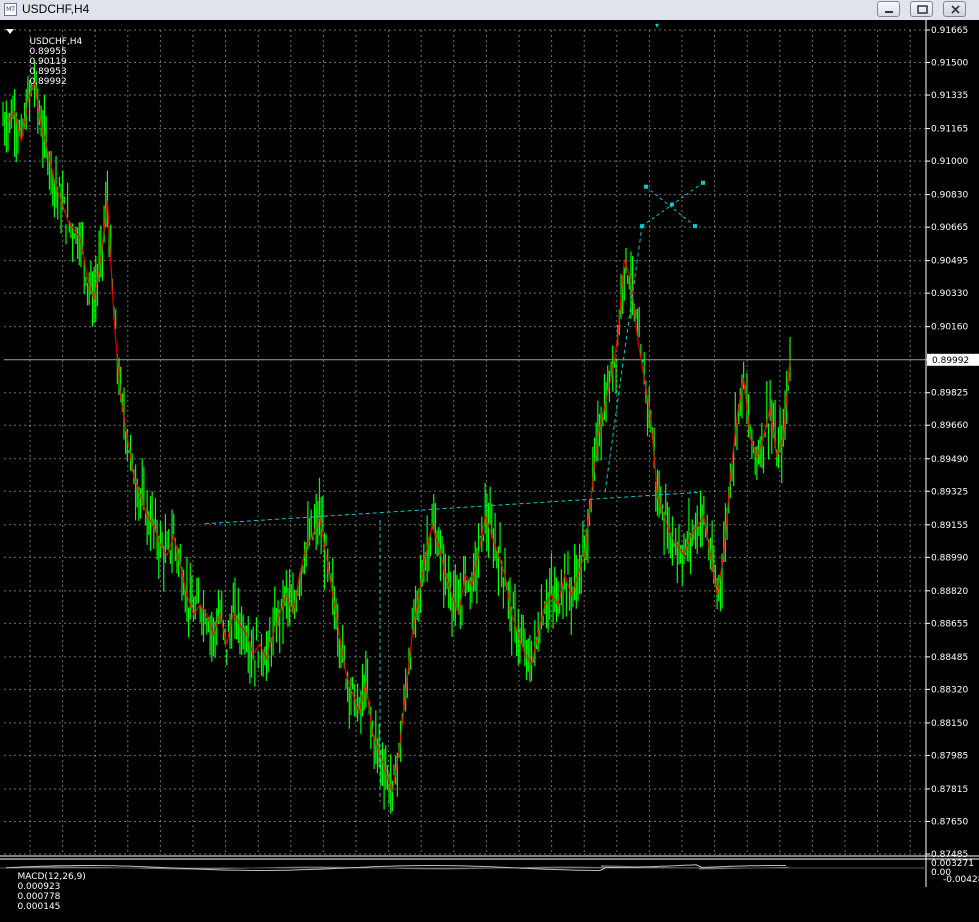  What do you see at coordinates (949, 756) in the screenshot?
I see `y-tick-label: 0.87985` at bounding box center [949, 756].